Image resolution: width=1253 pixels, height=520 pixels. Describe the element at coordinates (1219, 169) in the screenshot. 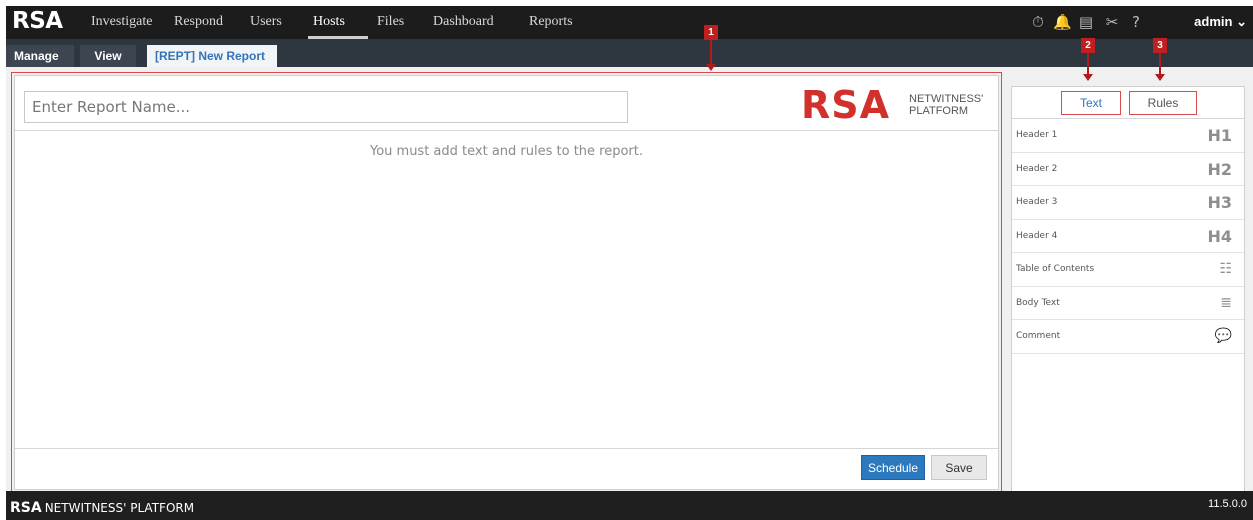

I see `header-2-icon: H2` at that location.